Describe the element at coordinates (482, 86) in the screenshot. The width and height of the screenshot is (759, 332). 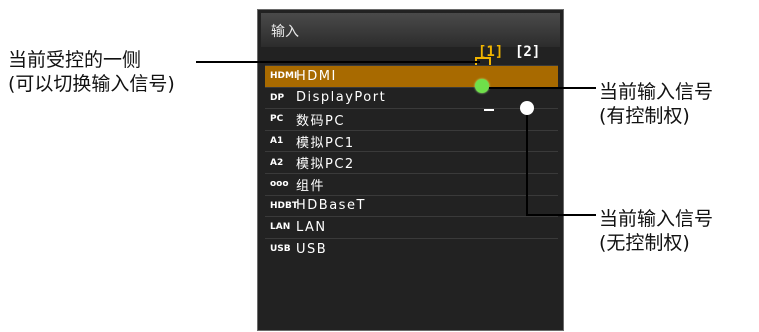
I see `controlled-input-indicator` at that location.